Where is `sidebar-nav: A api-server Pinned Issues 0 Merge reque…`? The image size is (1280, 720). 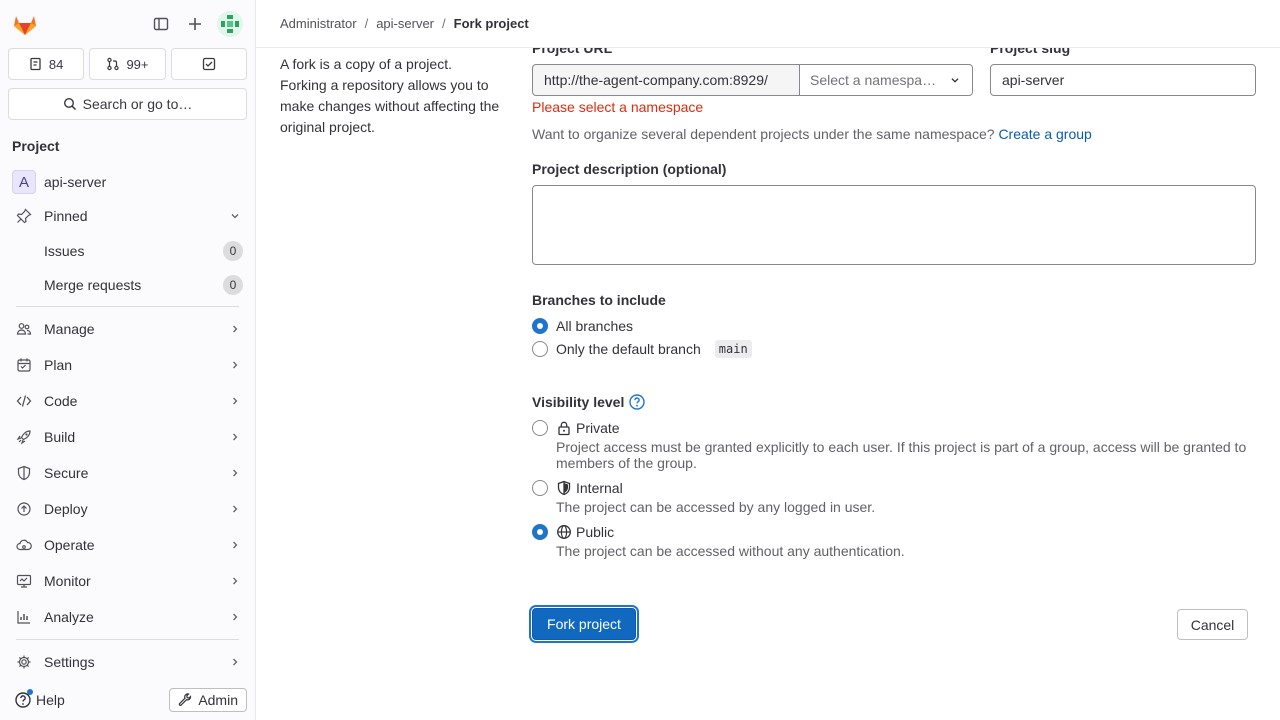 sidebar-nav: A api-server Pinned Issues 0 Merge reque… is located at coordinates (127, 423).